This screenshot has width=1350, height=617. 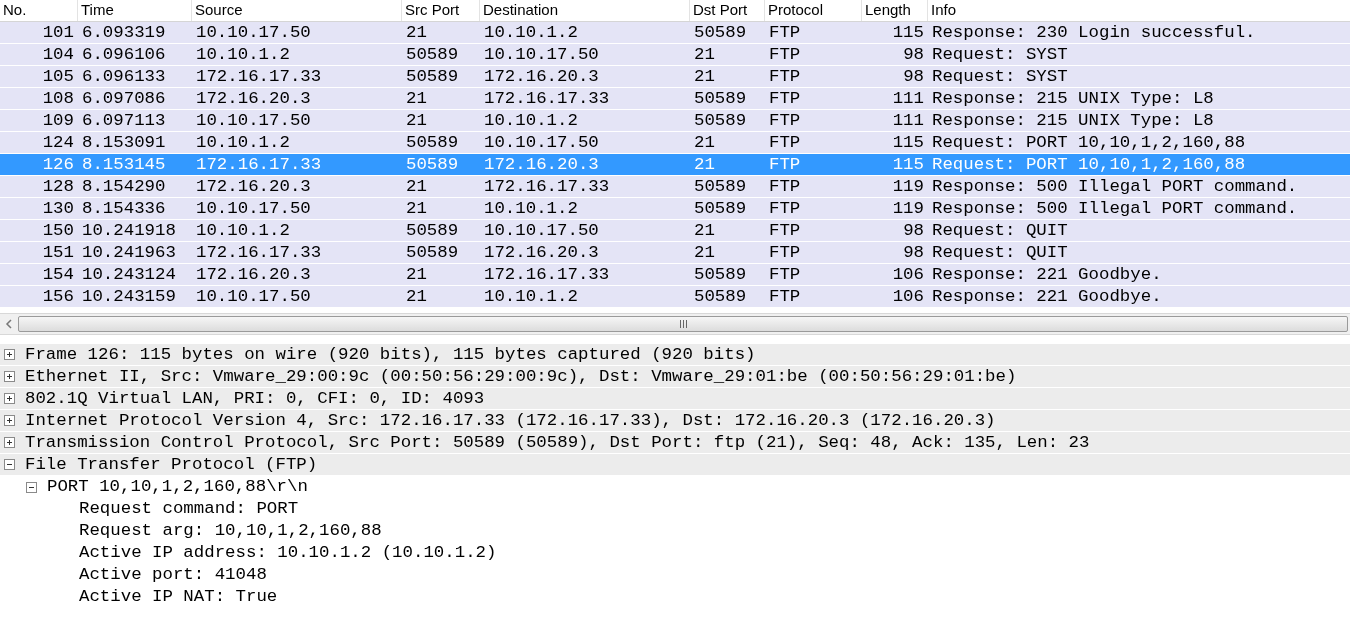 I want to click on scroll-thumb, so click(x=683, y=324).